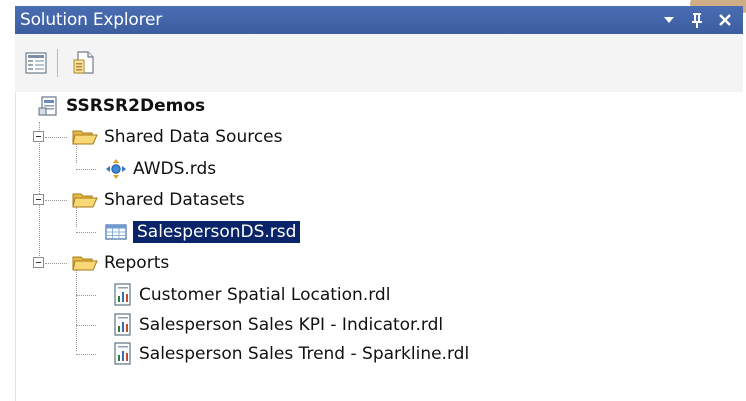  I want to click on properties-button, so click(37, 63).